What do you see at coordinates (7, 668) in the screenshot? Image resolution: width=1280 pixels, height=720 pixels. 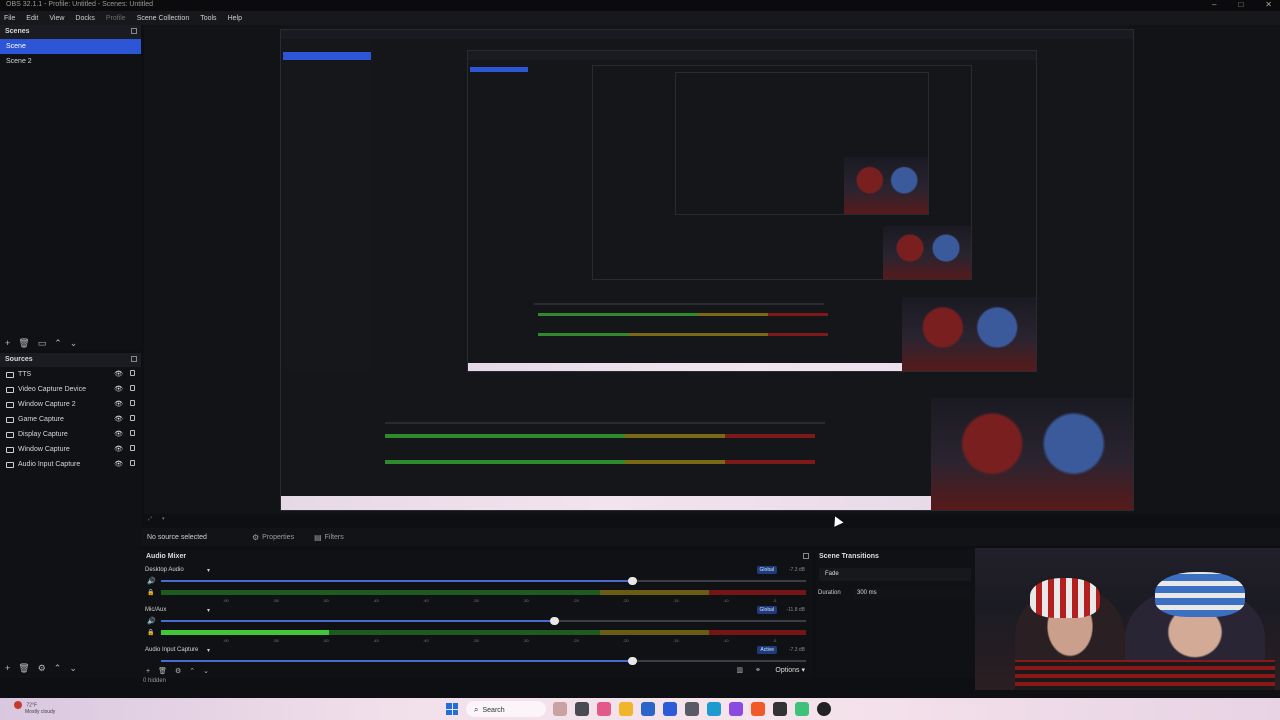 I see `add-source-icon: +` at bounding box center [7, 668].